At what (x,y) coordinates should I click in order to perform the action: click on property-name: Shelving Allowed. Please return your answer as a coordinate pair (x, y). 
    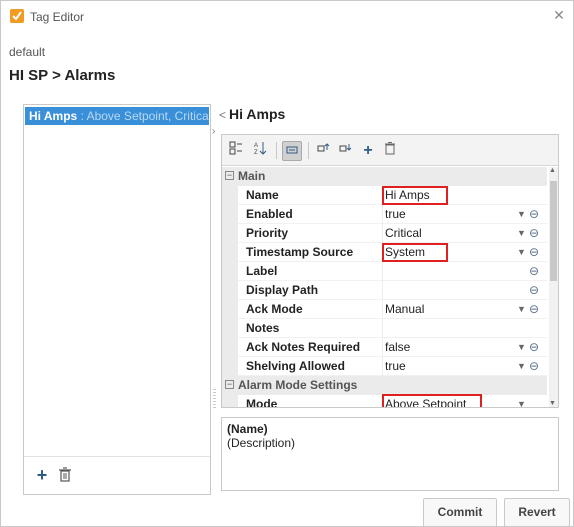
    Looking at the image, I should click on (295, 366).